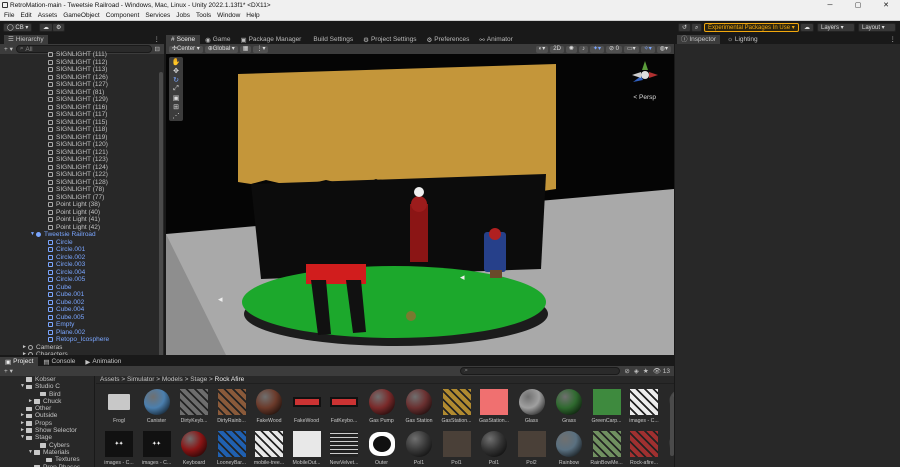  I want to click on hierarchy-row: SIGNLIGHT (121), so click(79, 153).